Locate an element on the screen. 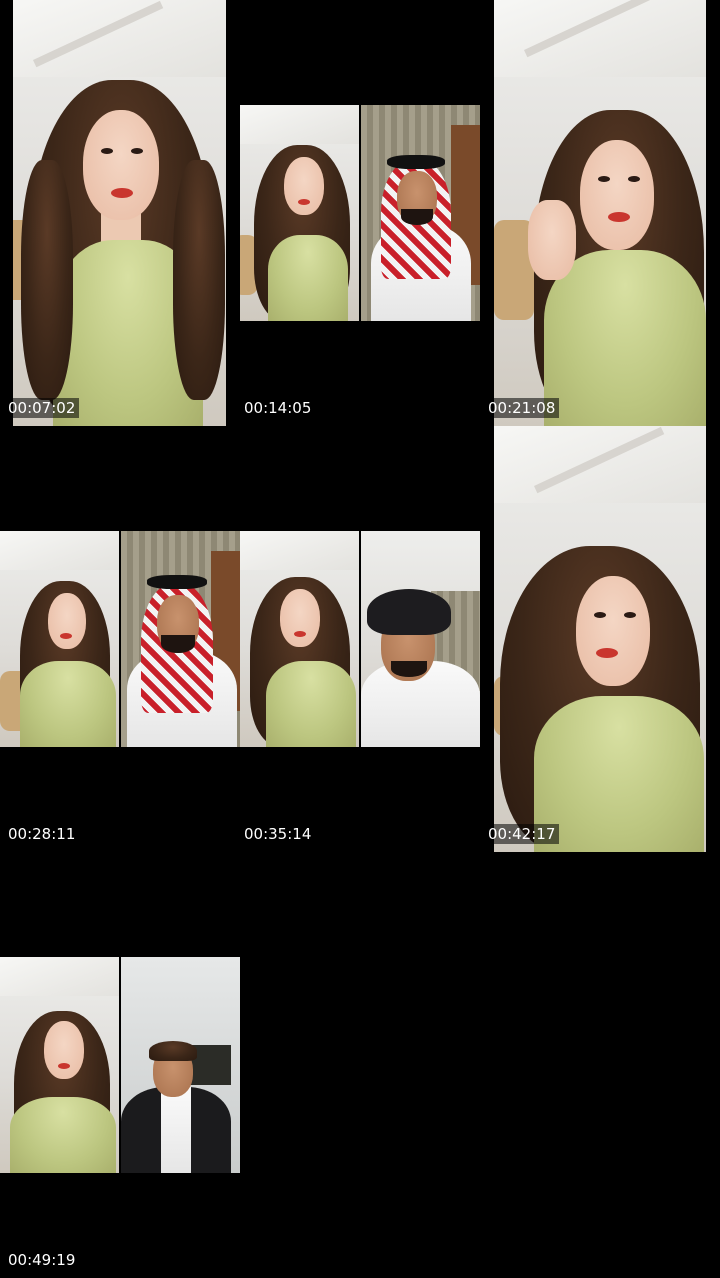 This screenshot has height=1278, width=720. timestamp-label: 00:49:19 is located at coordinates (42, 1260).